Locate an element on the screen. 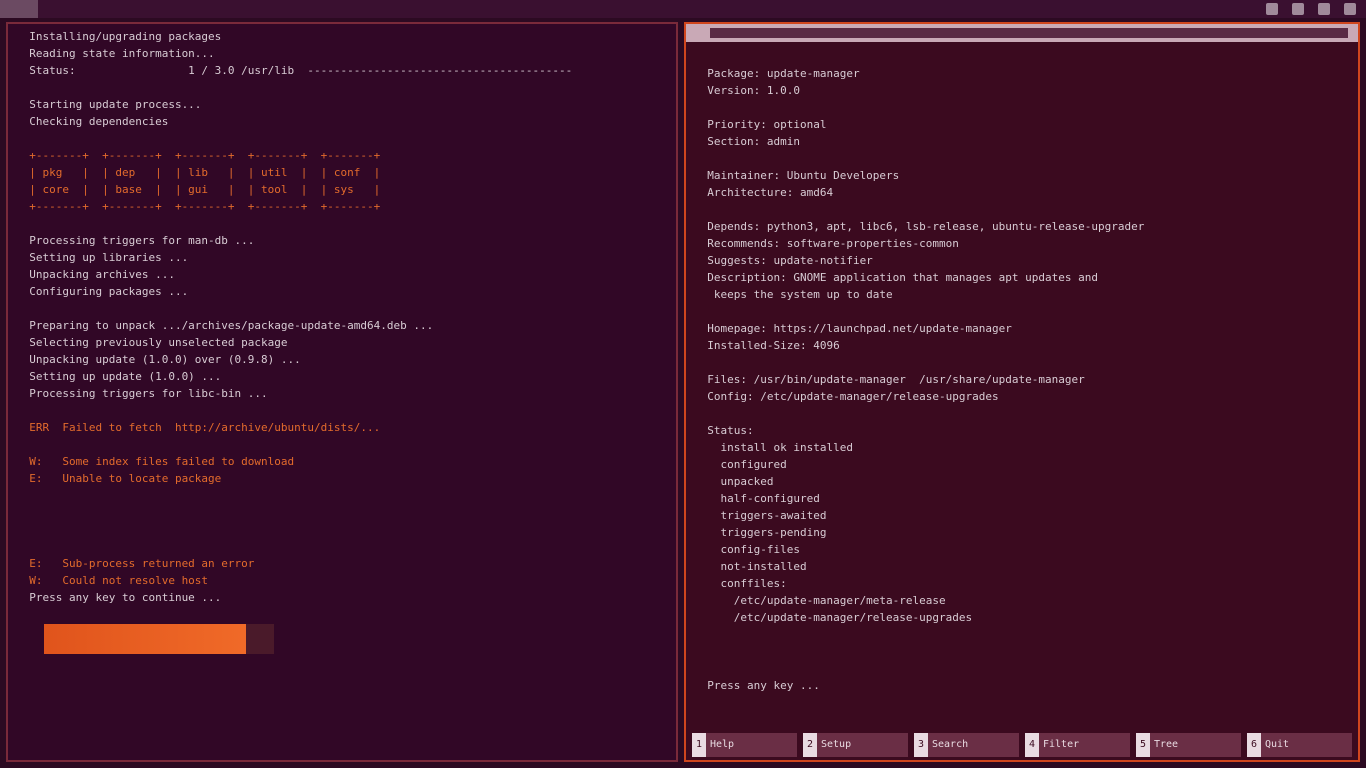  header-fill is located at coordinates (1029, 33).